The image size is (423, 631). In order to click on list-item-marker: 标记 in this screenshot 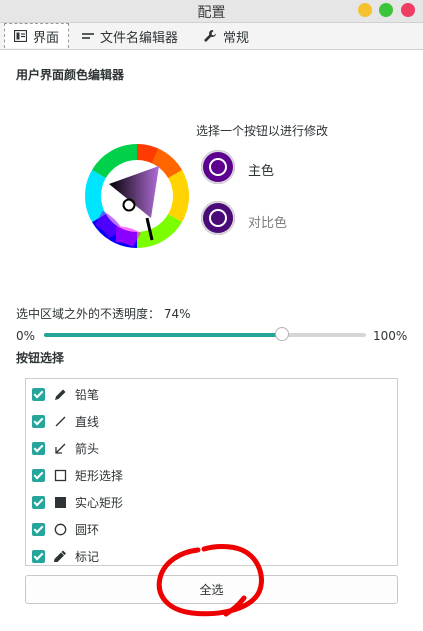, I will do `click(65, 556)`.